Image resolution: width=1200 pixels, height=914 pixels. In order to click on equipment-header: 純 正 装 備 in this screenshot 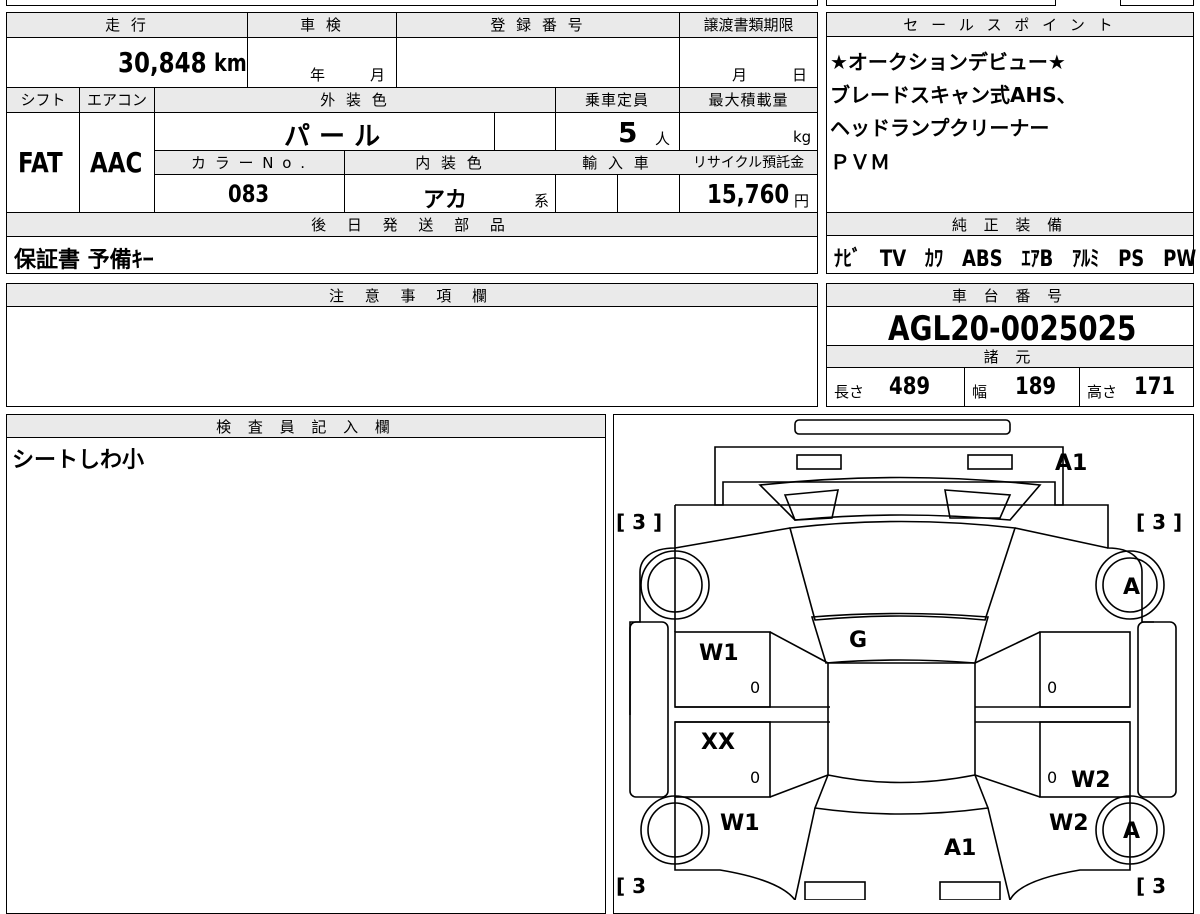, I will do `click(1010, 225)`.